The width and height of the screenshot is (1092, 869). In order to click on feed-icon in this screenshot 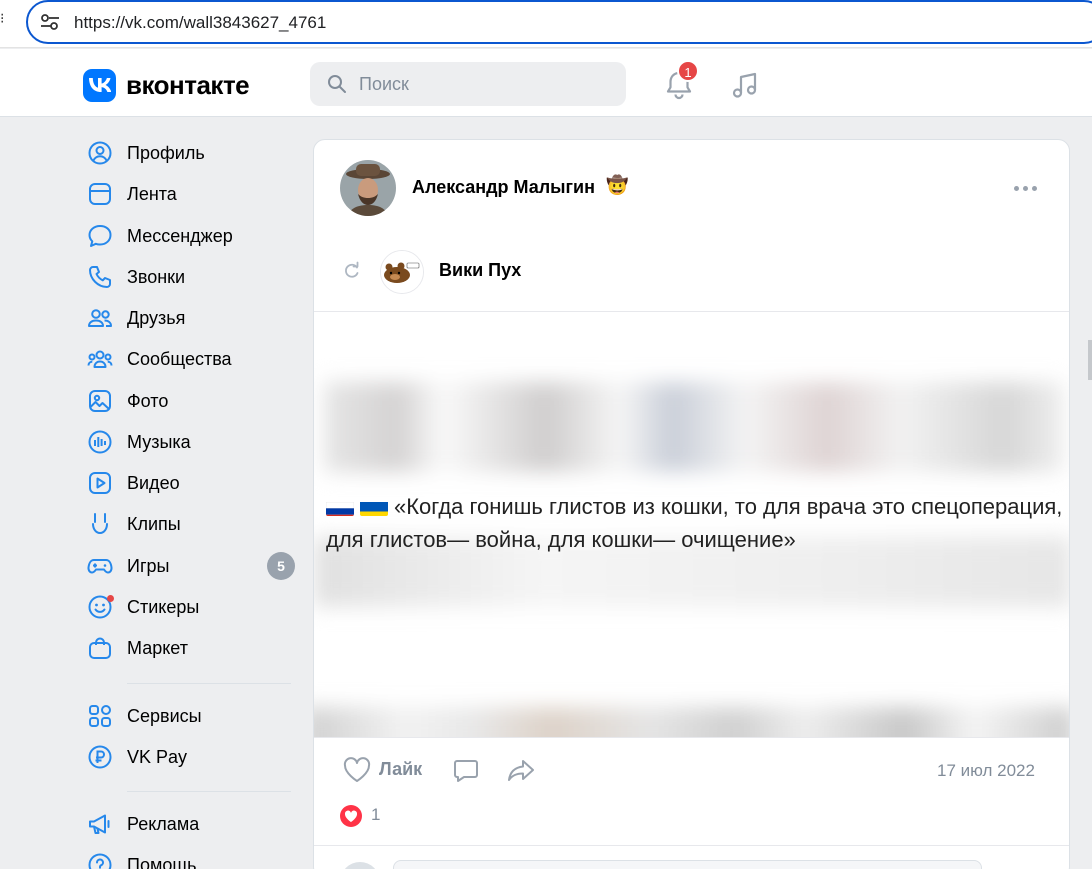, I will do `click(100, 194)`.